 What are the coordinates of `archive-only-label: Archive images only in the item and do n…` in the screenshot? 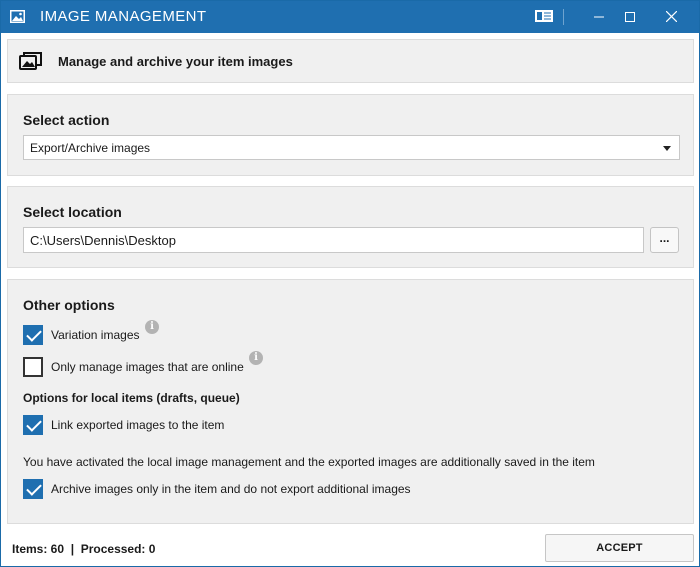 It's located at (231, 489).